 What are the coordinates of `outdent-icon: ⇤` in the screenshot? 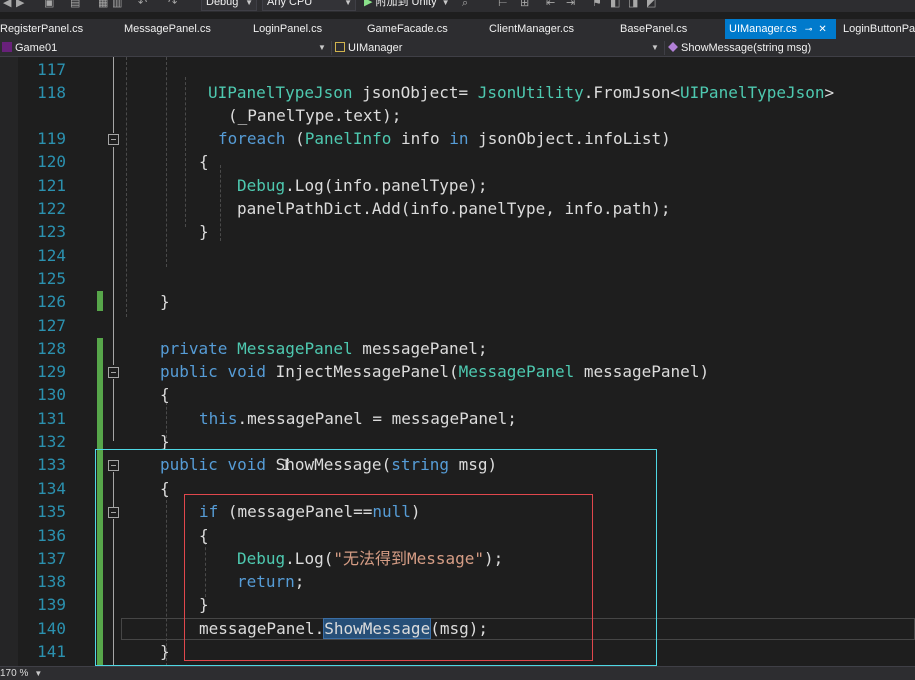 It's located at (550, 5).